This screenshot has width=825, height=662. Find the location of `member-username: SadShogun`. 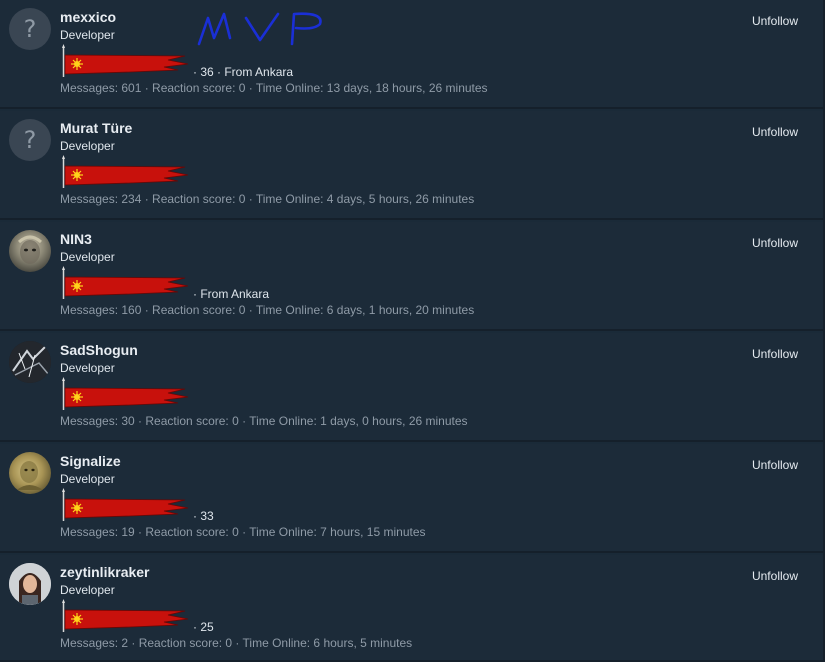

member-username: SadShogun is located at coordinates (99, 350).